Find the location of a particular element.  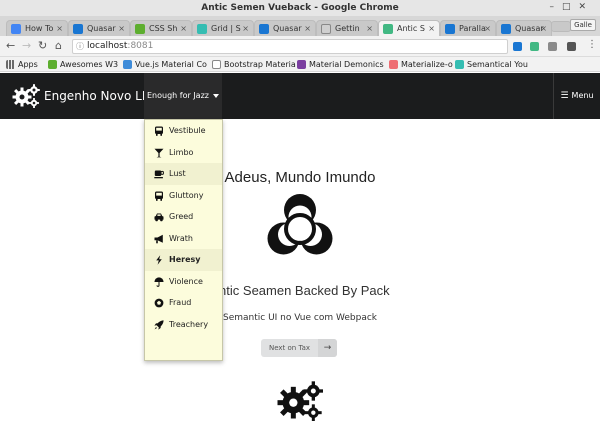

more-options-icon: ⋮ is located at coordinates (592, 45).